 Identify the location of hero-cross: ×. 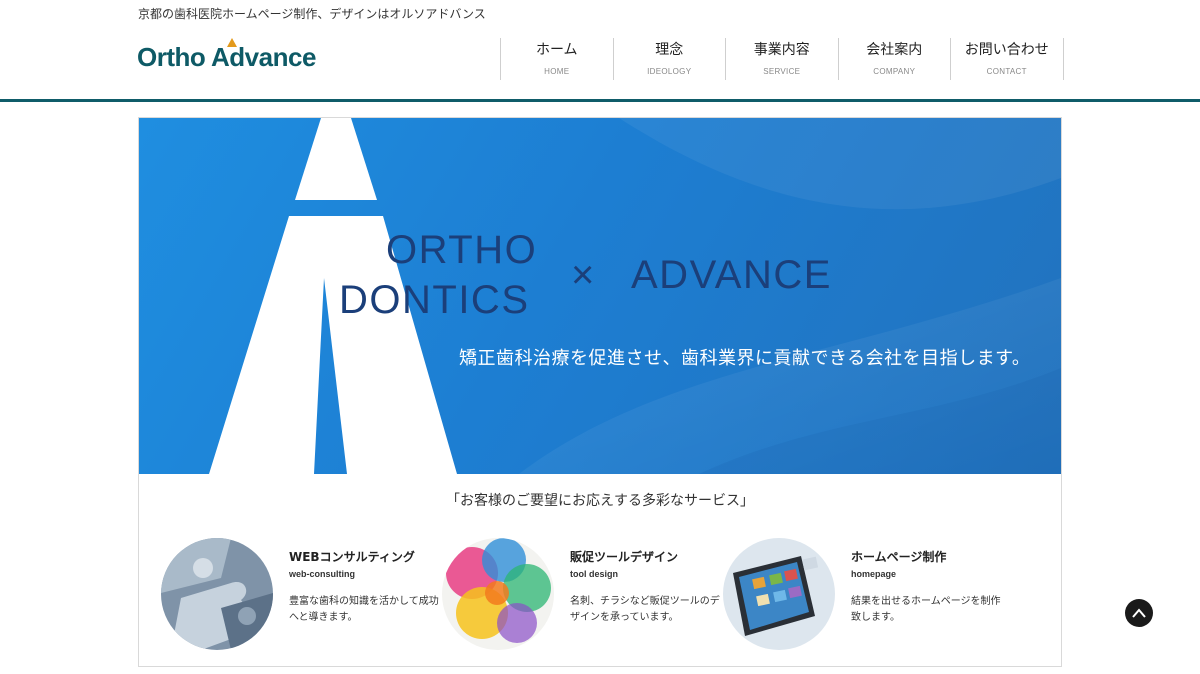
(582, 275).